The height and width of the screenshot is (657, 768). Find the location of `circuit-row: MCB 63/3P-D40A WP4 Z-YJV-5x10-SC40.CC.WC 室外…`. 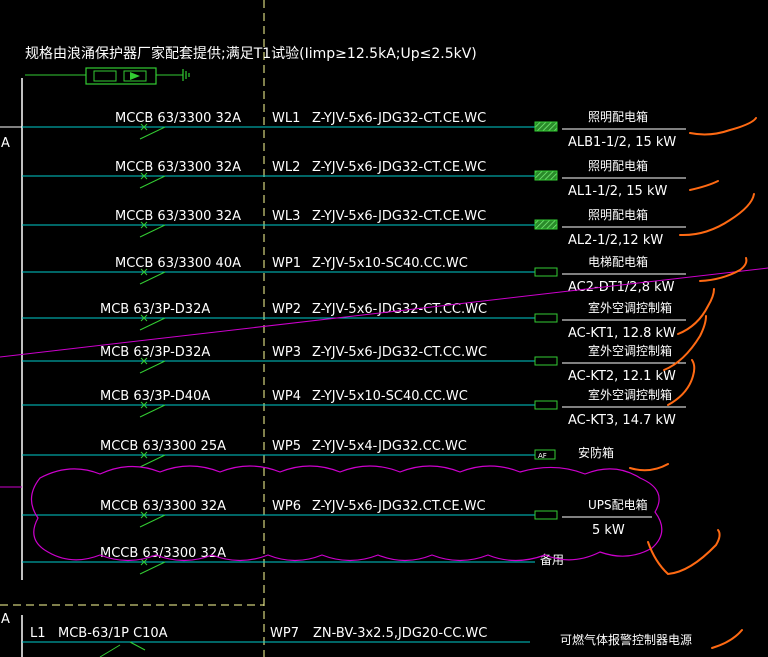

circuit-row: MCB 63/3P-D40A WP4 Z-YJV-5x10-SC40.CC.WC 室外… is located at coordinates (354, 407).